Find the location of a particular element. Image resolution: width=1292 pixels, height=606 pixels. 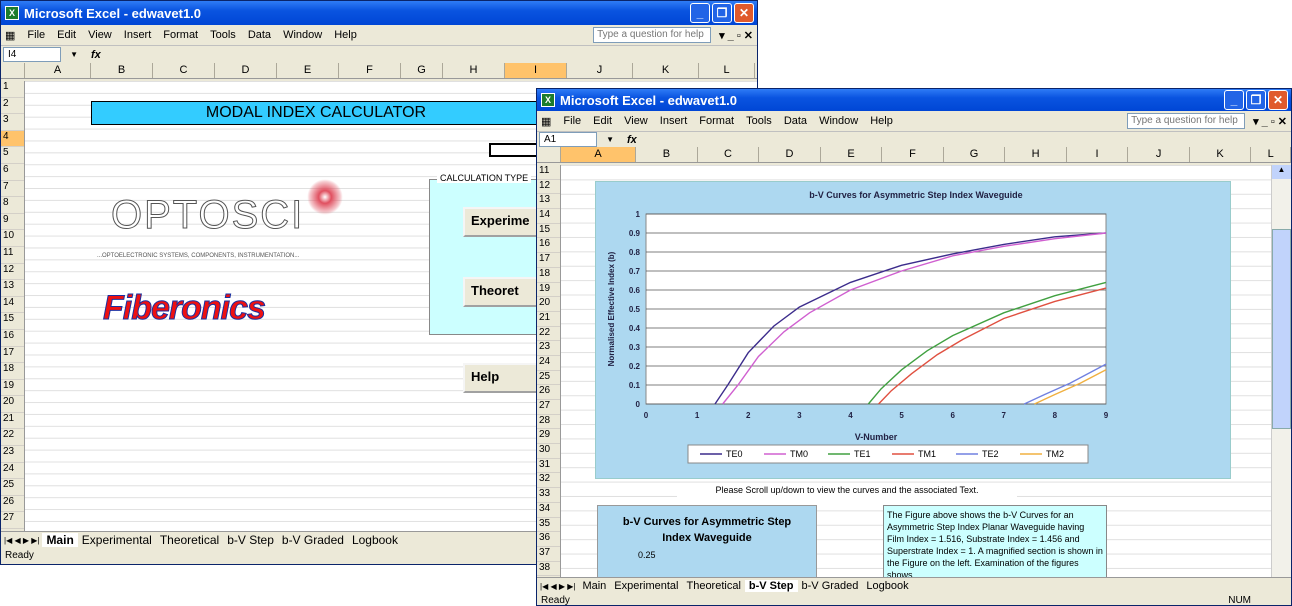

col-header: H is located at coordinates (1036, 154).